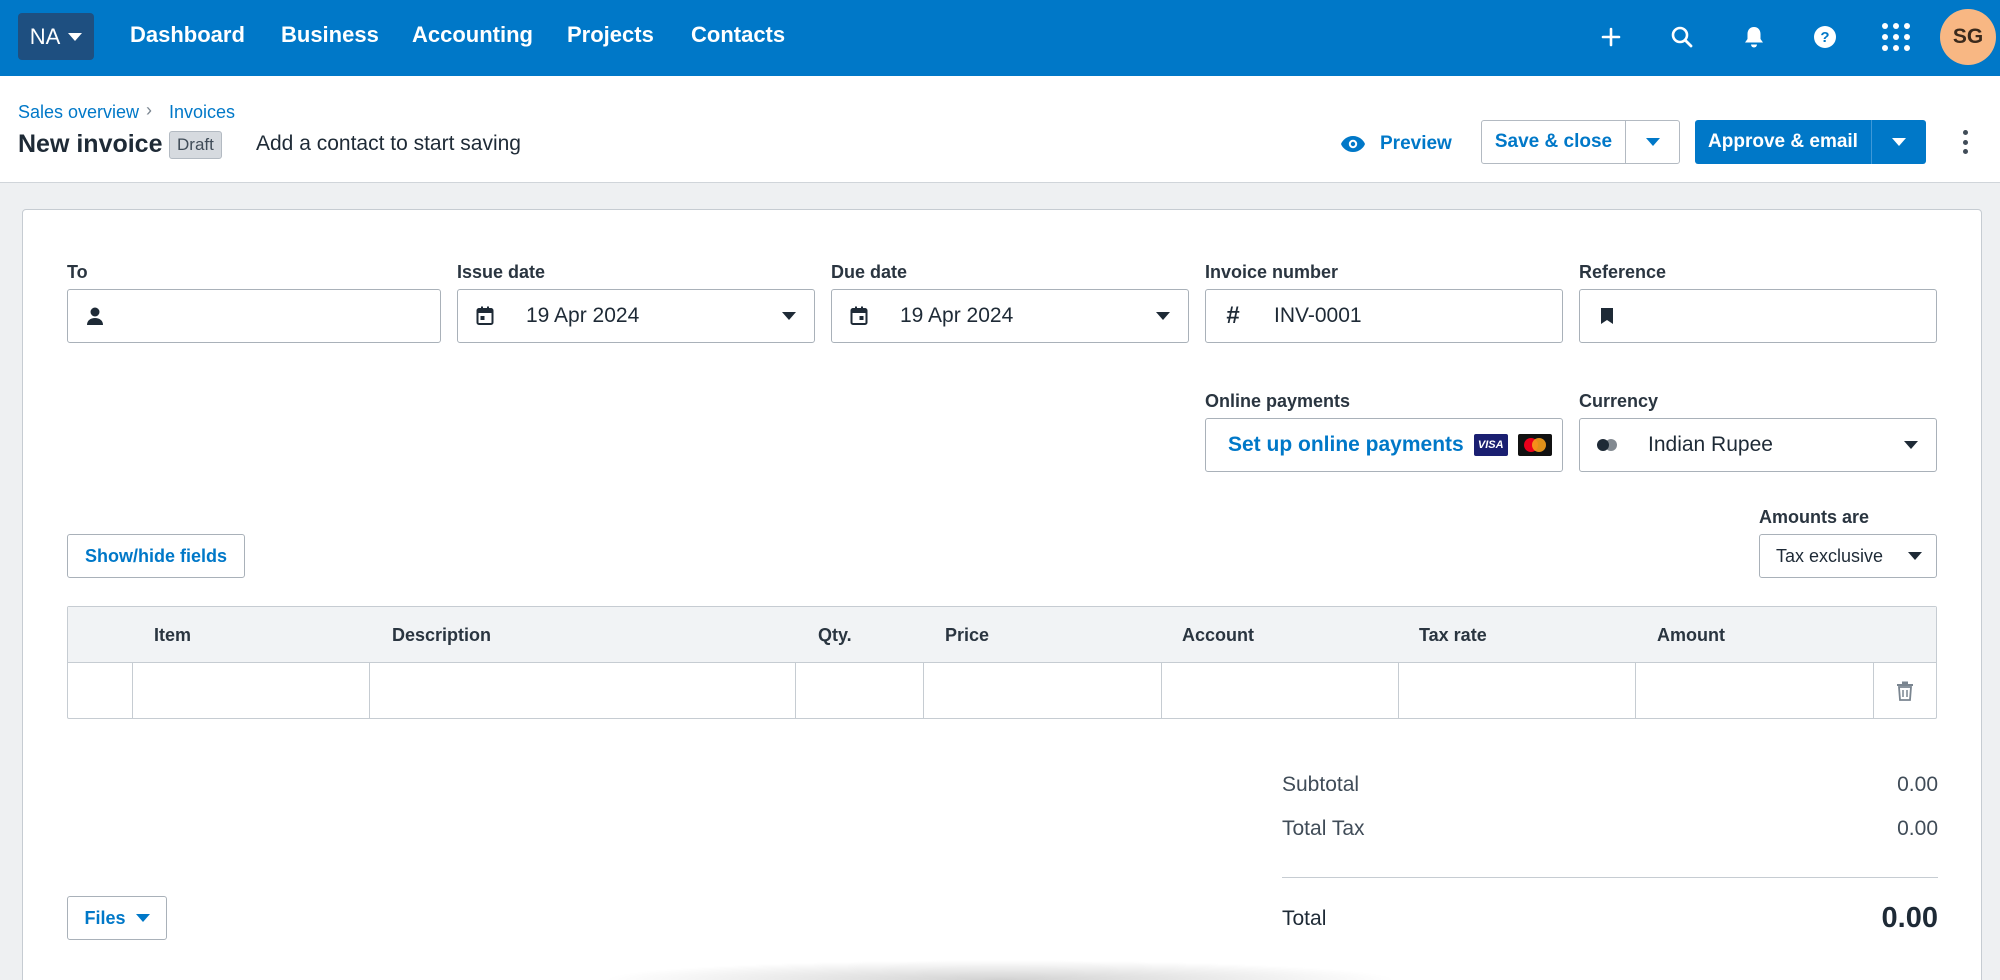 This screenshot has width=2000, height=980. Describe the element at coordinates (1353, 144) in the screenshot. I see `eye-icon` at that location.